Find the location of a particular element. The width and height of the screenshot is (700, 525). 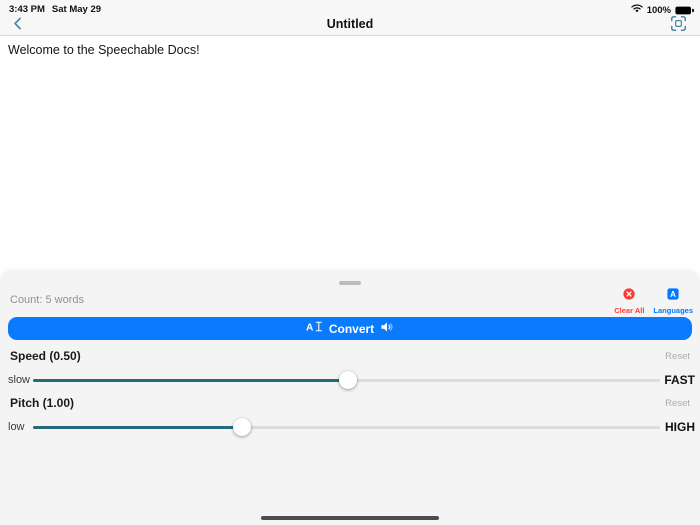

speaker-icon is located at coordinates (387, 329).